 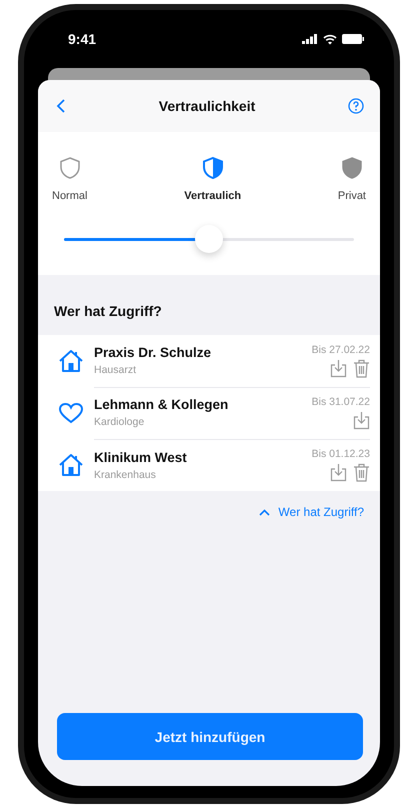 I want to click on privacy-level-option: Privat, so click(x=352, y=179).